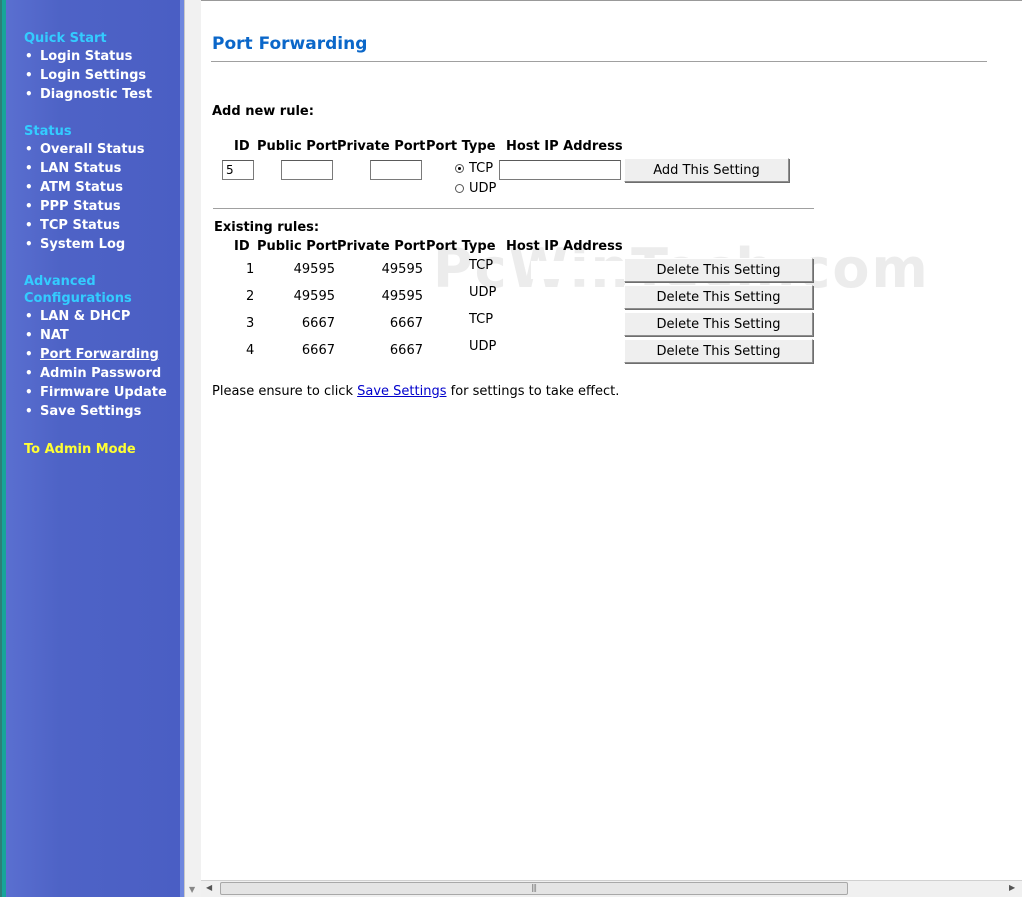  What do you see at coordinates (250, 323) in the screenshot?
I see `rule-id: 3` at bounding box center [250, 323].